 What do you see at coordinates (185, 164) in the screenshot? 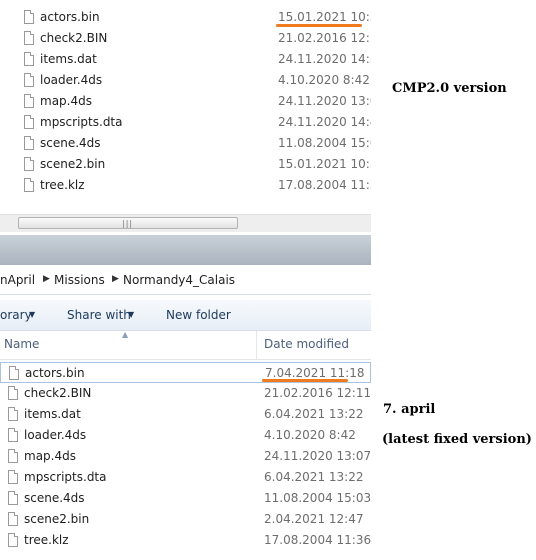
I see `file-row: scene2.bin 15.01.2021 10:52` at bounding box center [185, 164].